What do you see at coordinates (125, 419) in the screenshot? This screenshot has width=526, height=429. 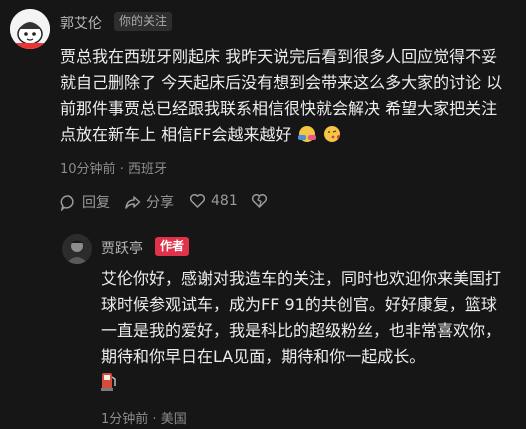 I see `reply-time: 1分钟前` at bounding box center [125, 419].